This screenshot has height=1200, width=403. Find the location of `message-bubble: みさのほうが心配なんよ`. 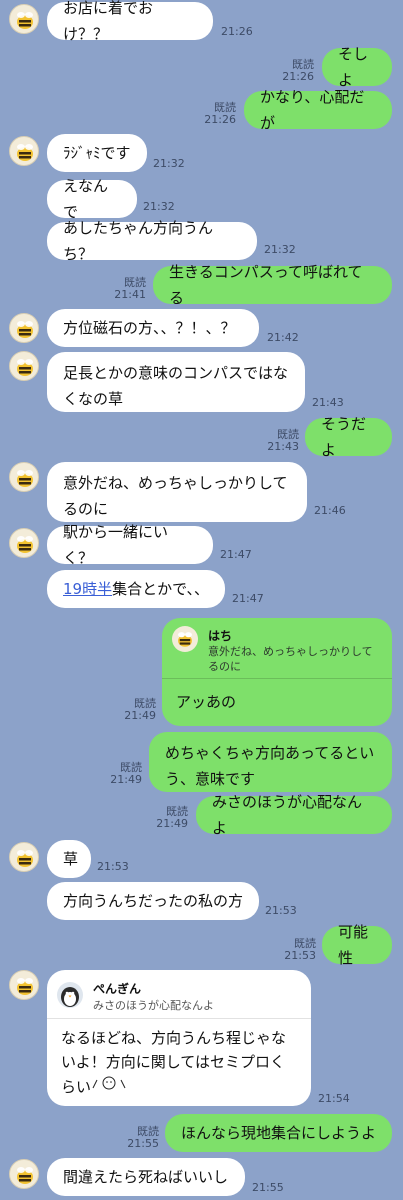

message-bubble: みさのほうが心配なんよ is located at coordinates (294, 815).